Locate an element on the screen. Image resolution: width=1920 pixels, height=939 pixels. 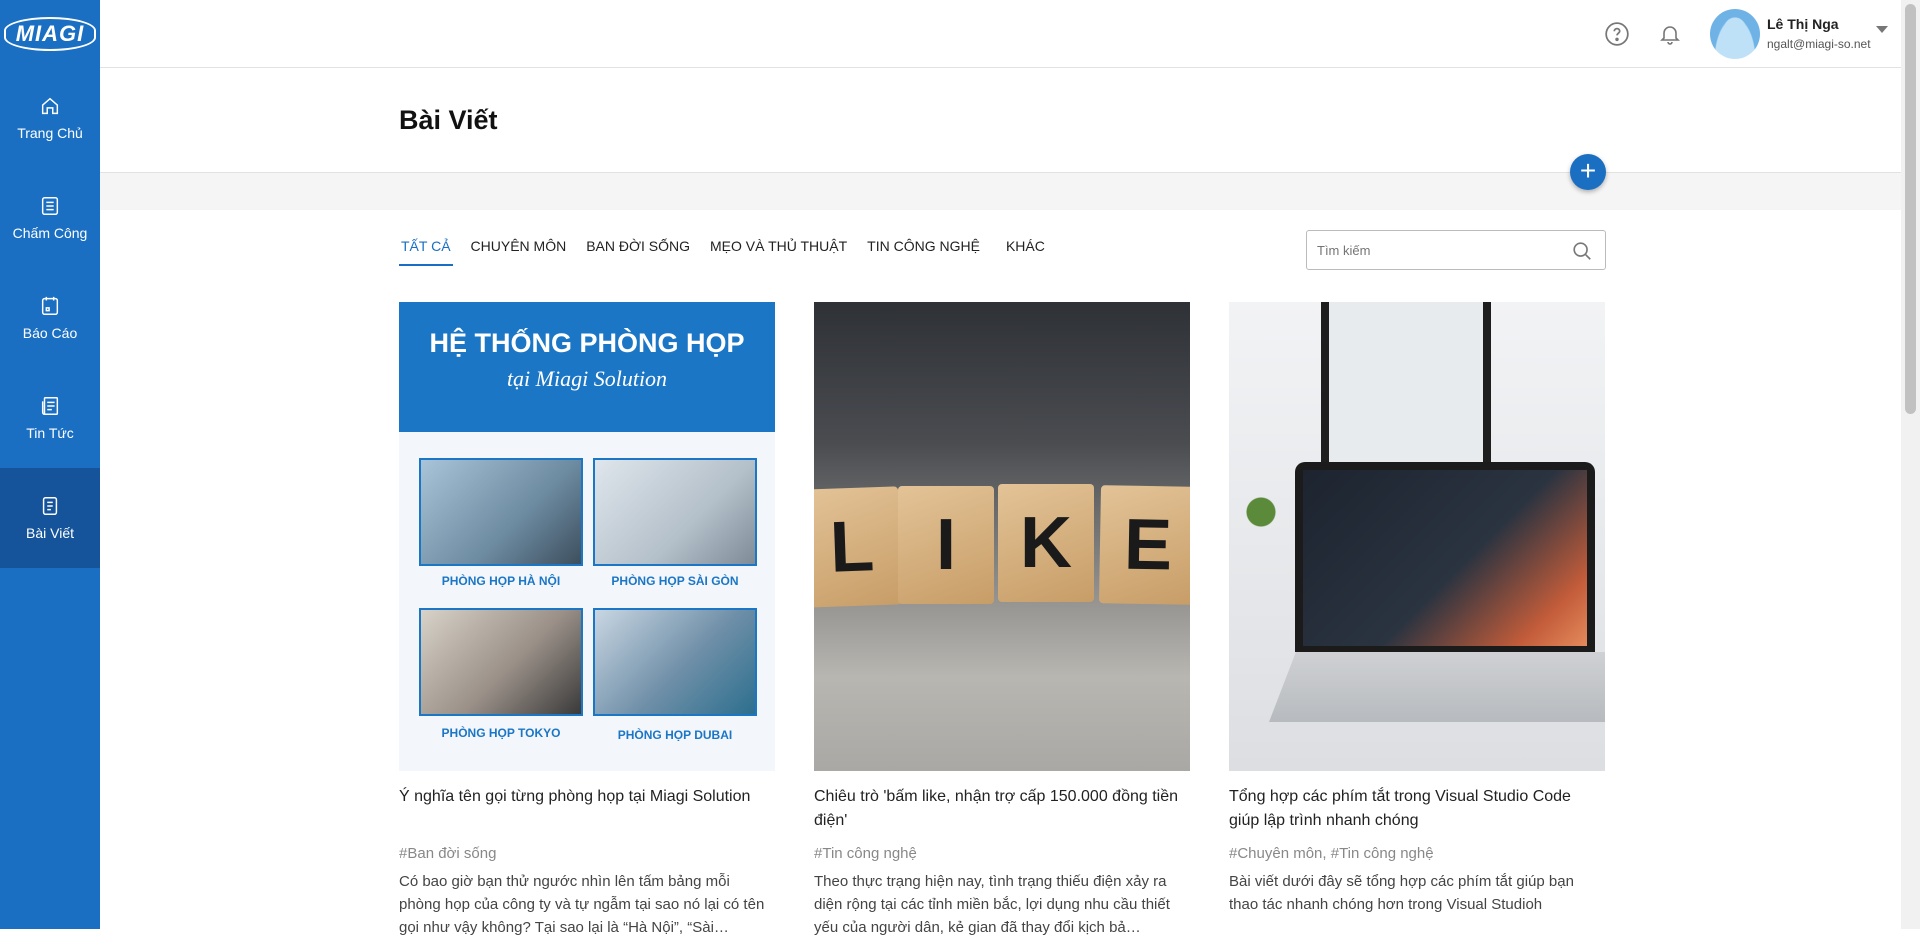
laptop-image is located at coordinates (1445, 557).